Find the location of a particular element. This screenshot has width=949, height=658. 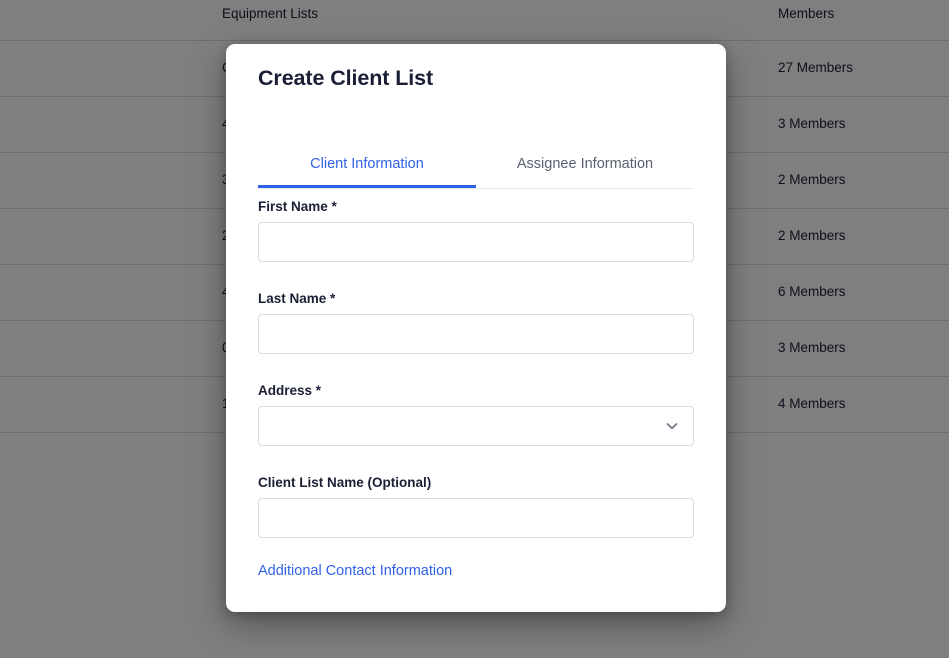

chevron-down-icon is located at coordinates (672, 426).